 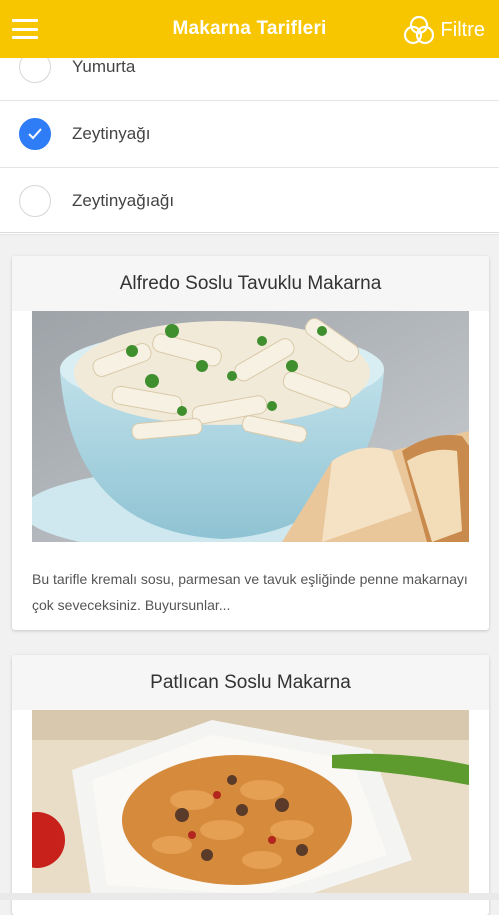 I want to click on recipe-title: Patlıcan Soslu Makarna, so click(x=250, y=682).